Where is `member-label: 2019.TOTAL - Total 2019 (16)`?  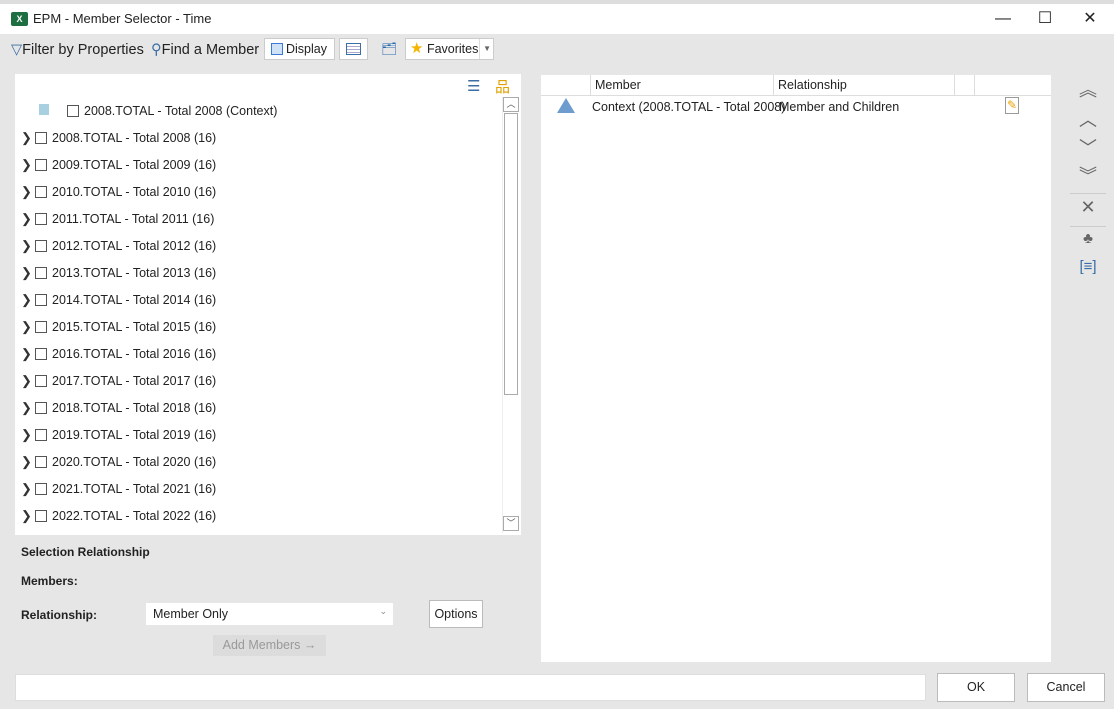
member-label: 2019.TOTAL - Total 2019 (16) is located at coordinates (134, 435).